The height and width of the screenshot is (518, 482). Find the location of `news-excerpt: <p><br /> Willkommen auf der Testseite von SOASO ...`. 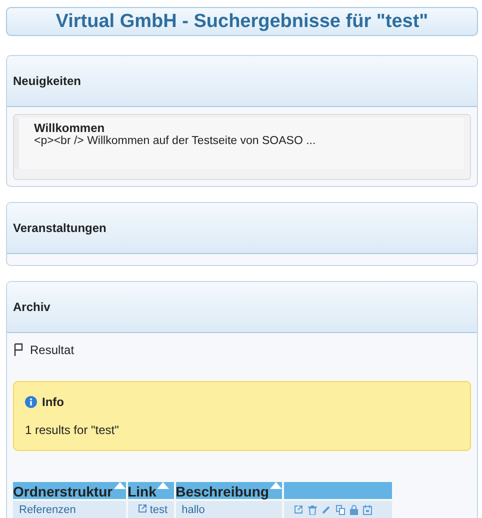

news-excerpt: <p><br /> Willkommen auf der Testseite von SOASO ... is located at coordinates (175, 141).